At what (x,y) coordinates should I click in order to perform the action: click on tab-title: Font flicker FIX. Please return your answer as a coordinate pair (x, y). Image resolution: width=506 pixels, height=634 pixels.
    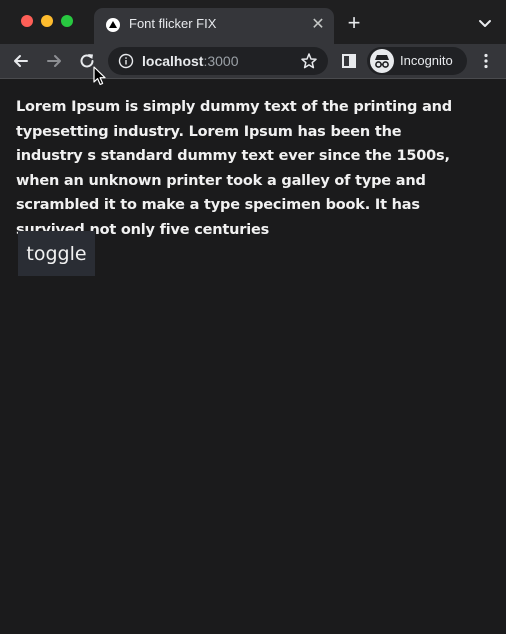
    Looking at the image, I should click on (173, 23).